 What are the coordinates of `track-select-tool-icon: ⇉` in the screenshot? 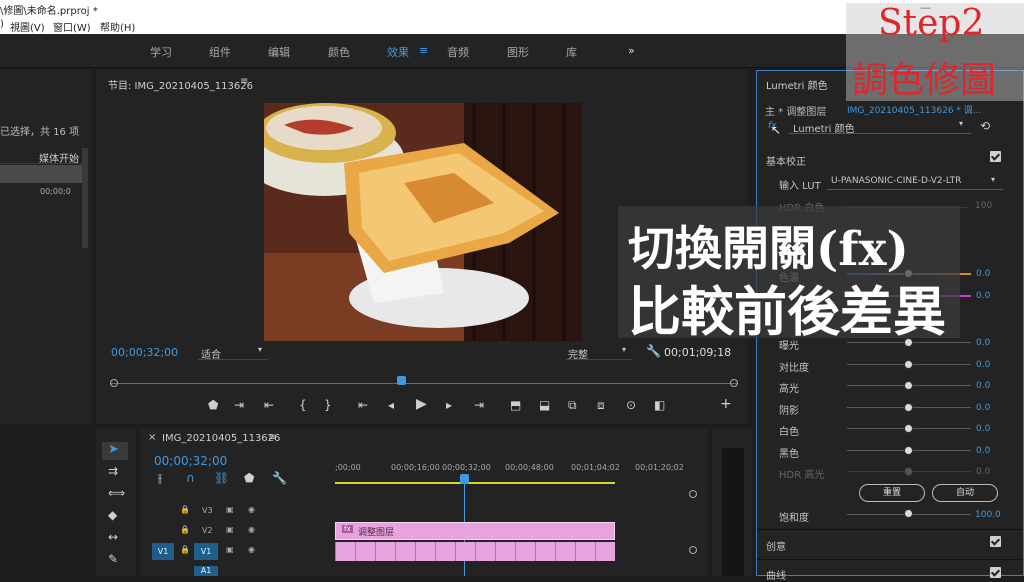 It's located at (113, 471).